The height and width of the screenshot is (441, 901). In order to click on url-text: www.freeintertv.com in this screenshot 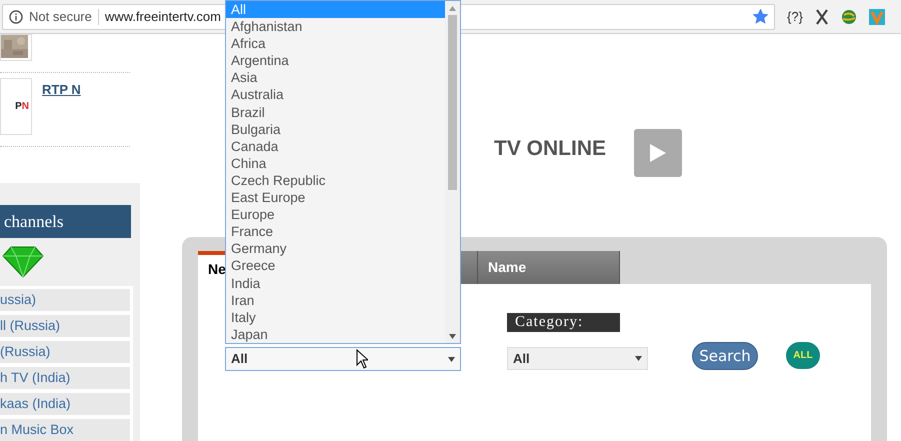, I will do `click(162, 17)`.